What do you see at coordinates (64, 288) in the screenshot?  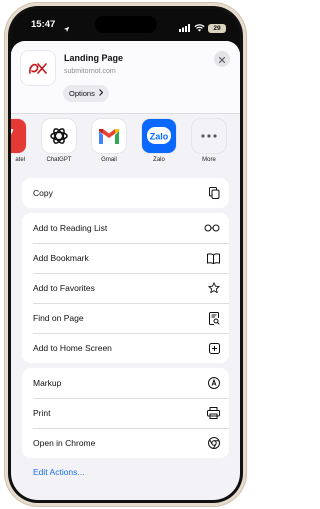 I see `action-label: Add to Favorites` at bounding box center [64, 288].